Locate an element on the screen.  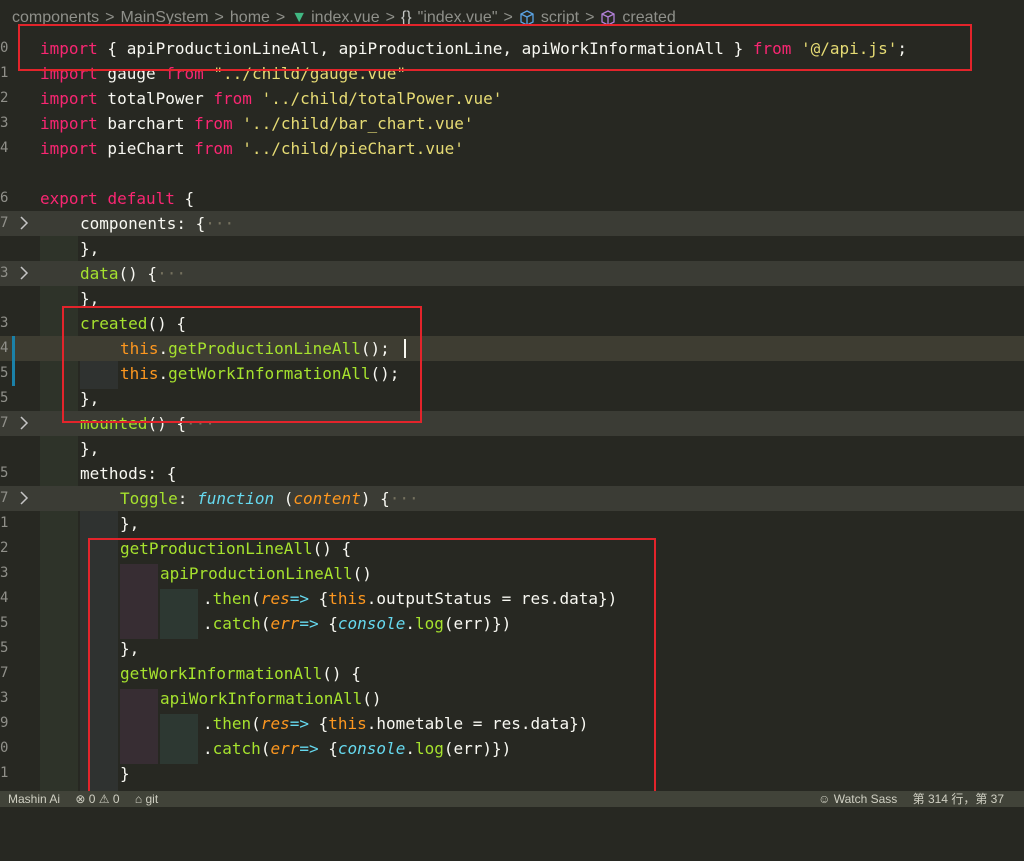
token: '../child/bar_chart.vue' is located at coordinates (358, 123).